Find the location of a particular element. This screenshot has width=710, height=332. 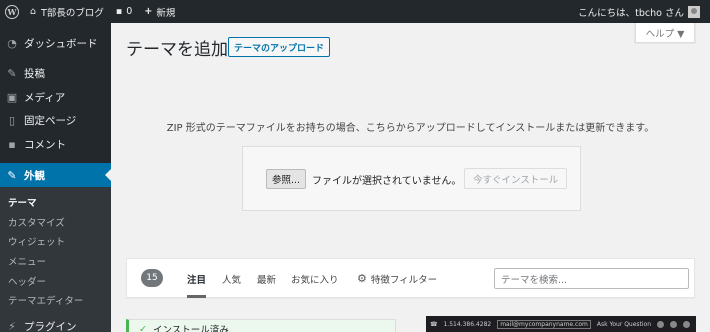

site-name: T部長のブログ is located at coordinates (72, 13).